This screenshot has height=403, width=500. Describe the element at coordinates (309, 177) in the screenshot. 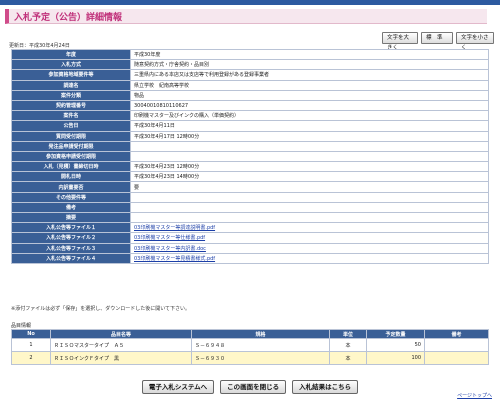

I see `info-value: 平成30年4月23日 14時00分` at that location.